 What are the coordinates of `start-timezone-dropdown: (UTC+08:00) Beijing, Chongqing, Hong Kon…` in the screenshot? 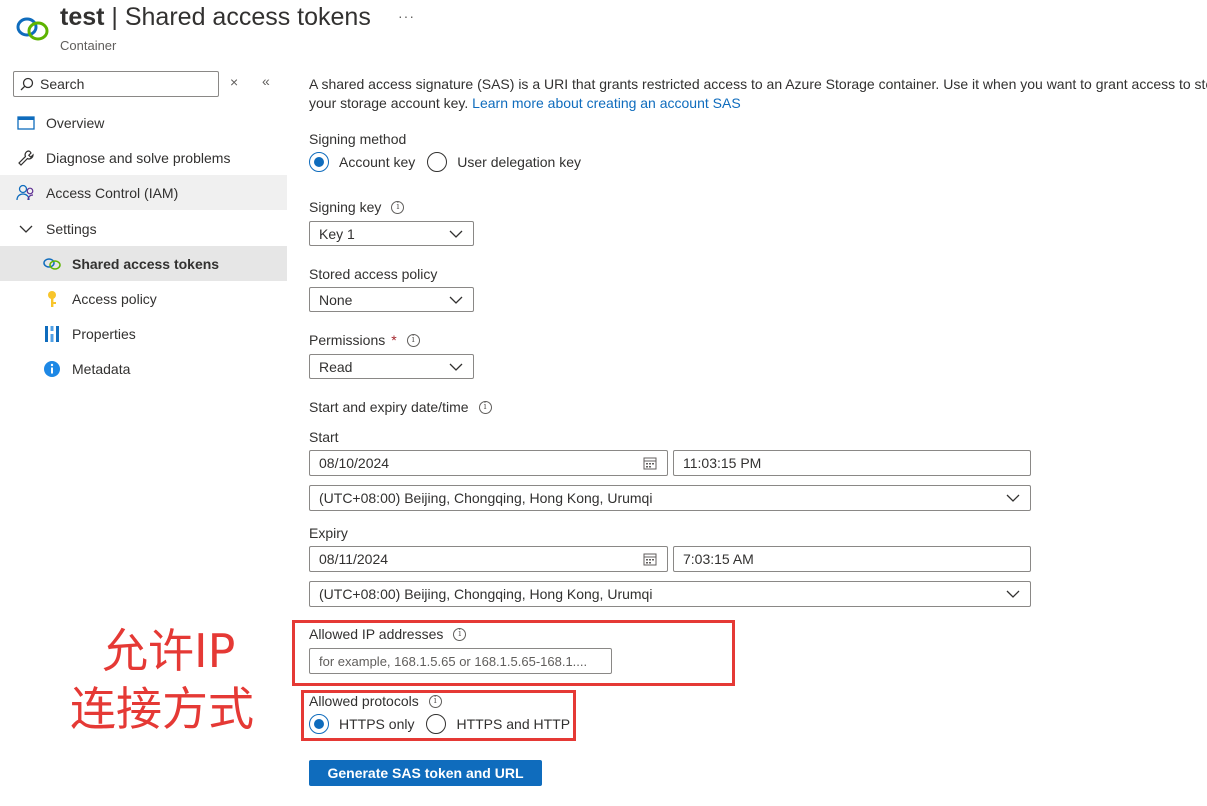 It's located at (670, 498).